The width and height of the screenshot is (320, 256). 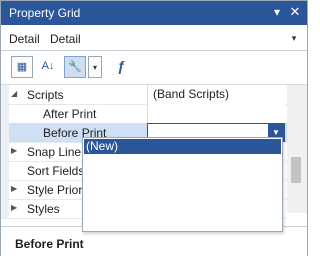 I want to click on property-label: Style Priorit, so click(x=58, y=190).